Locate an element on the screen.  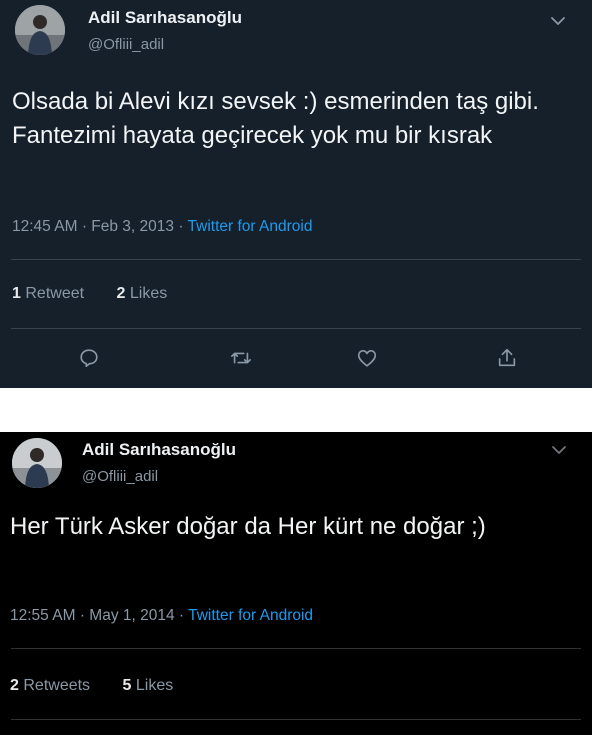
tweet-date: May 1, 2014 is located at coordinates (131, 615).